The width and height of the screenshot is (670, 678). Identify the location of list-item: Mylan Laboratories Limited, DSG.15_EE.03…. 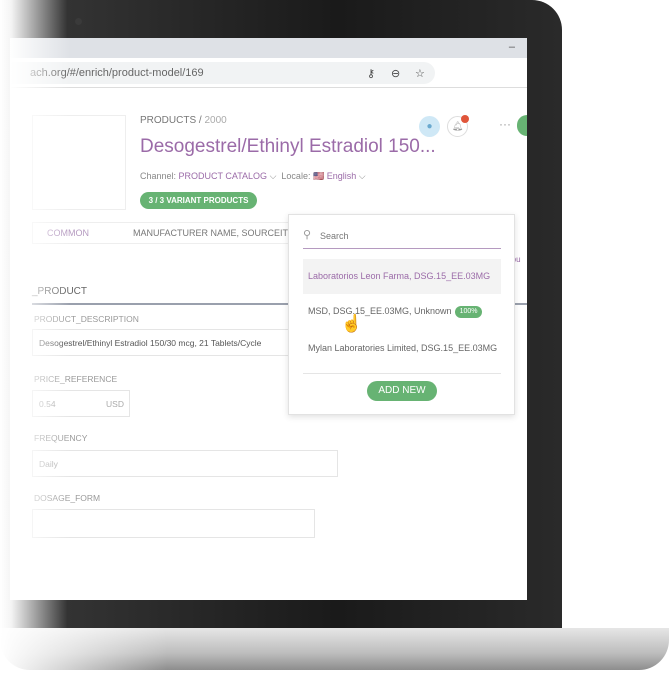
(402, 348).